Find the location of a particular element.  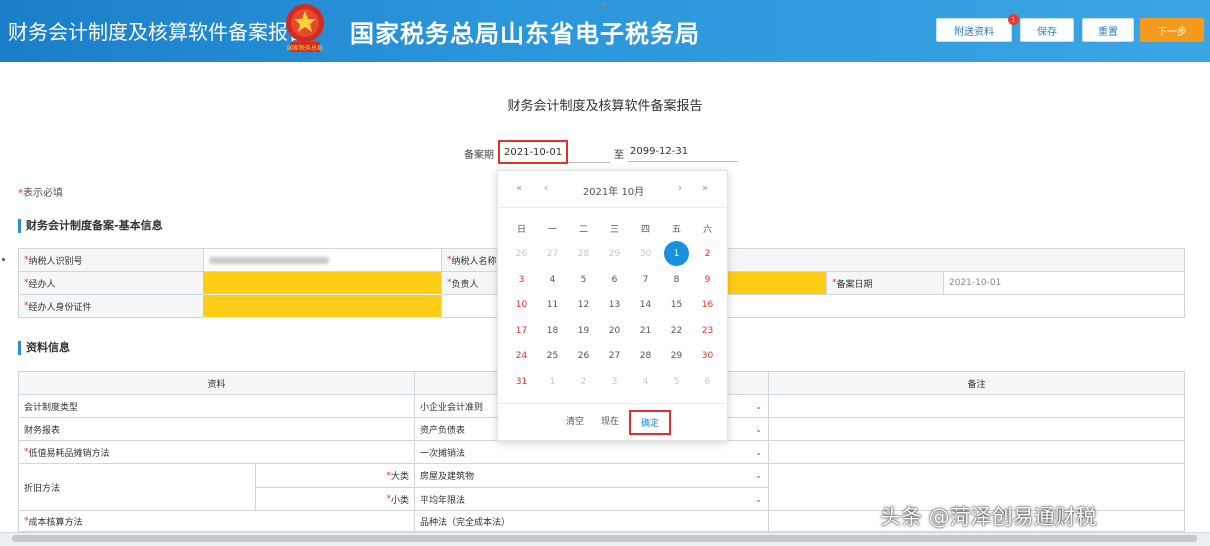

save-button: 保存 is located at coordinates (1047, 30).